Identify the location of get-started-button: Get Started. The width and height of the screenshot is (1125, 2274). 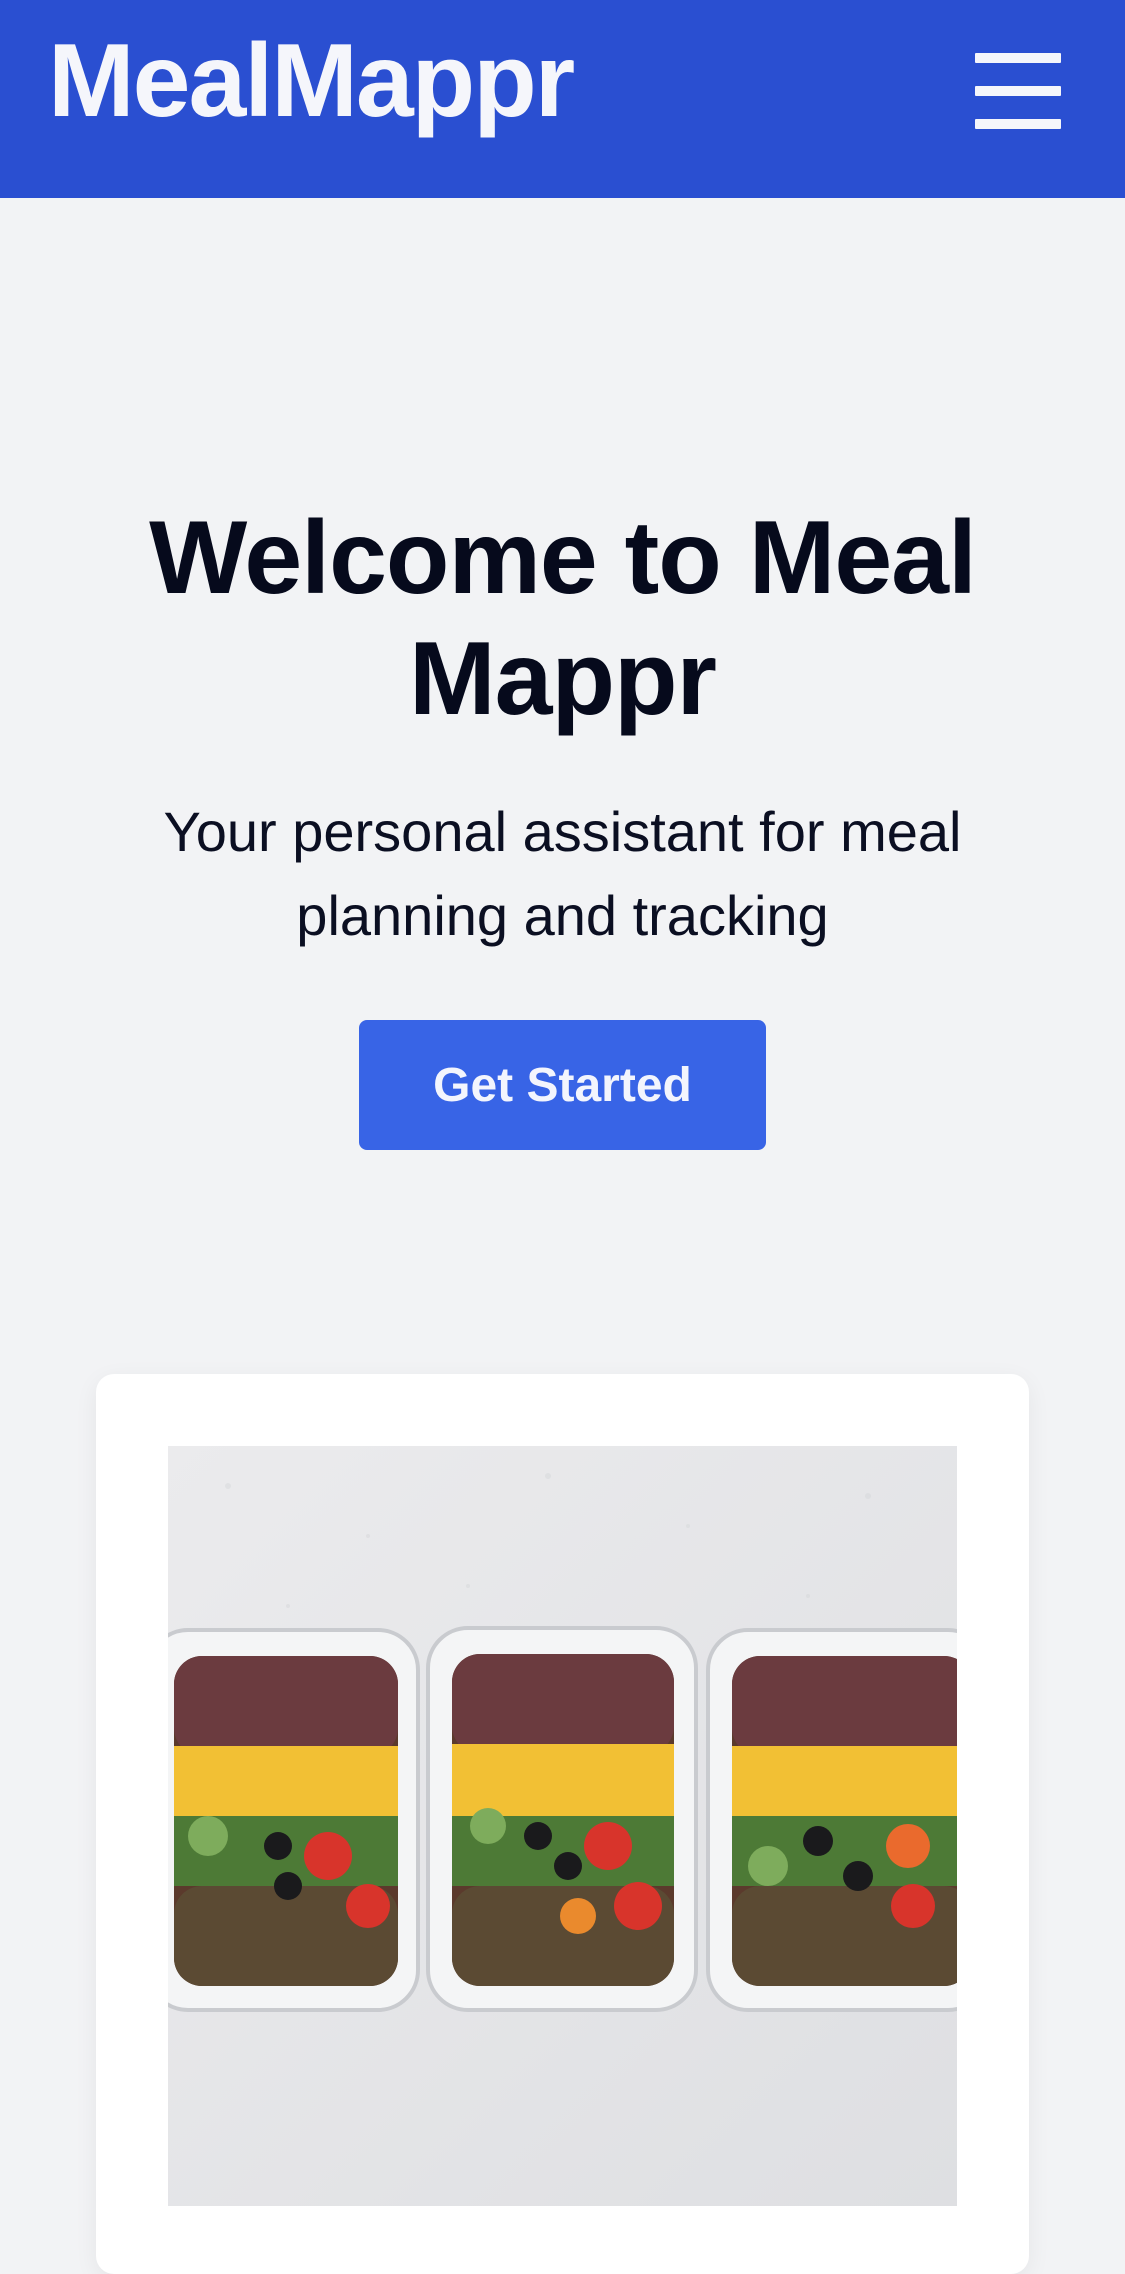
(562, 1085).